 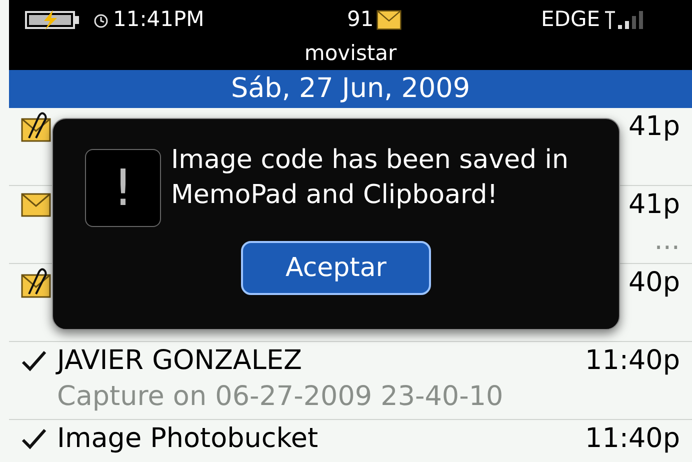 I want to click on battery-charging-icon, so click(x=53, y=20).